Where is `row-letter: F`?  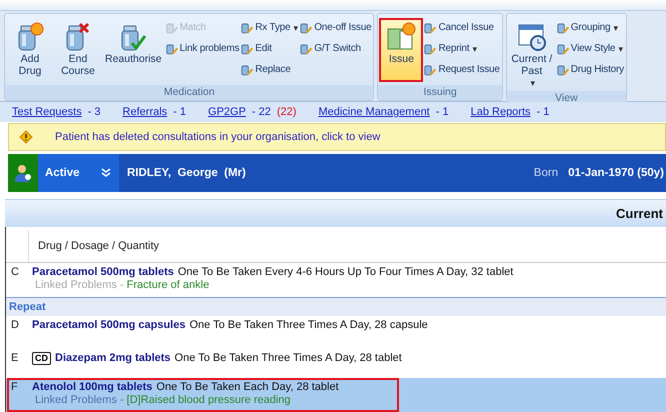
row-letter: F is located at coordinates (14, 387).